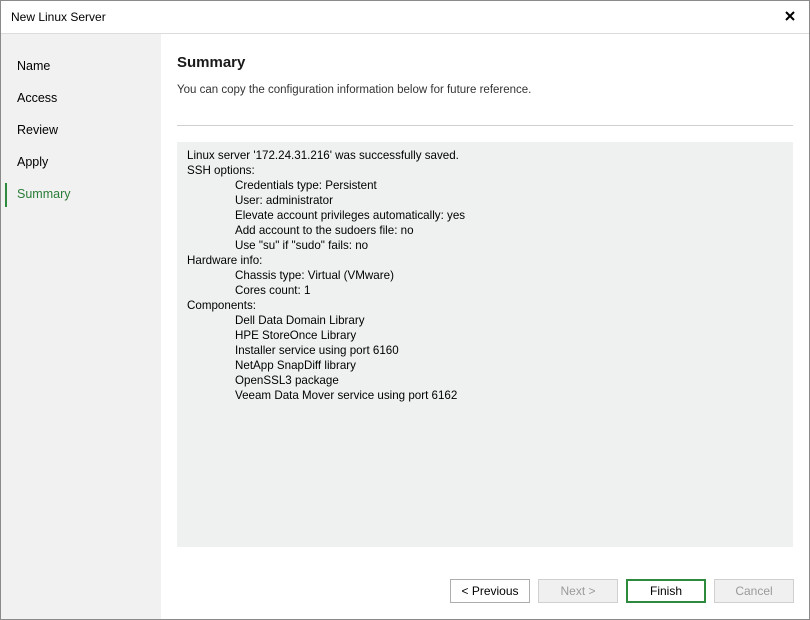  I want to click on summary-line: Dell Data Domain Library, so click(300, 320).